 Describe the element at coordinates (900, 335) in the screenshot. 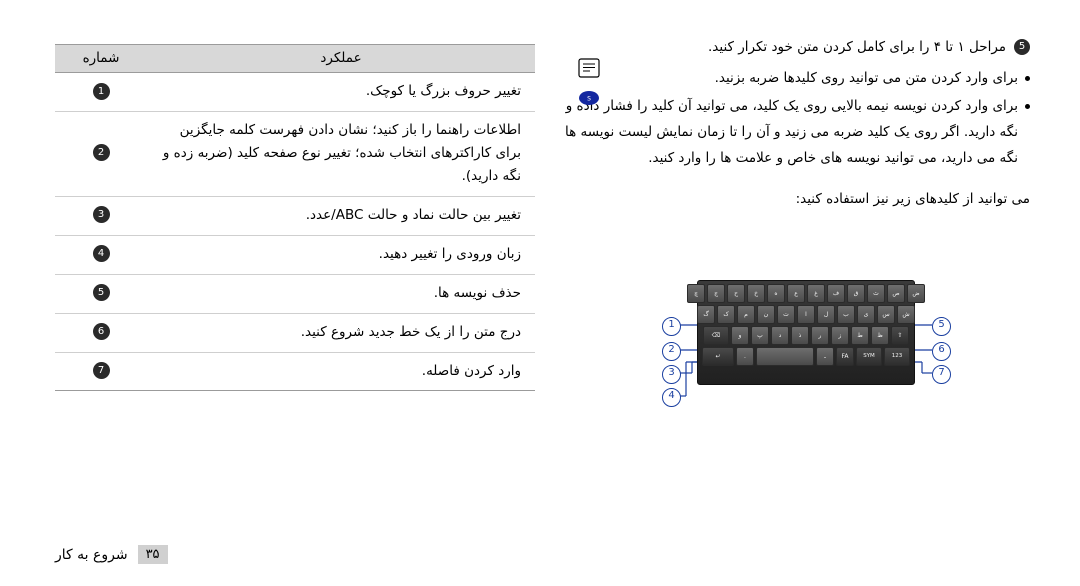

I see `shift-key: ⇧` at that location.